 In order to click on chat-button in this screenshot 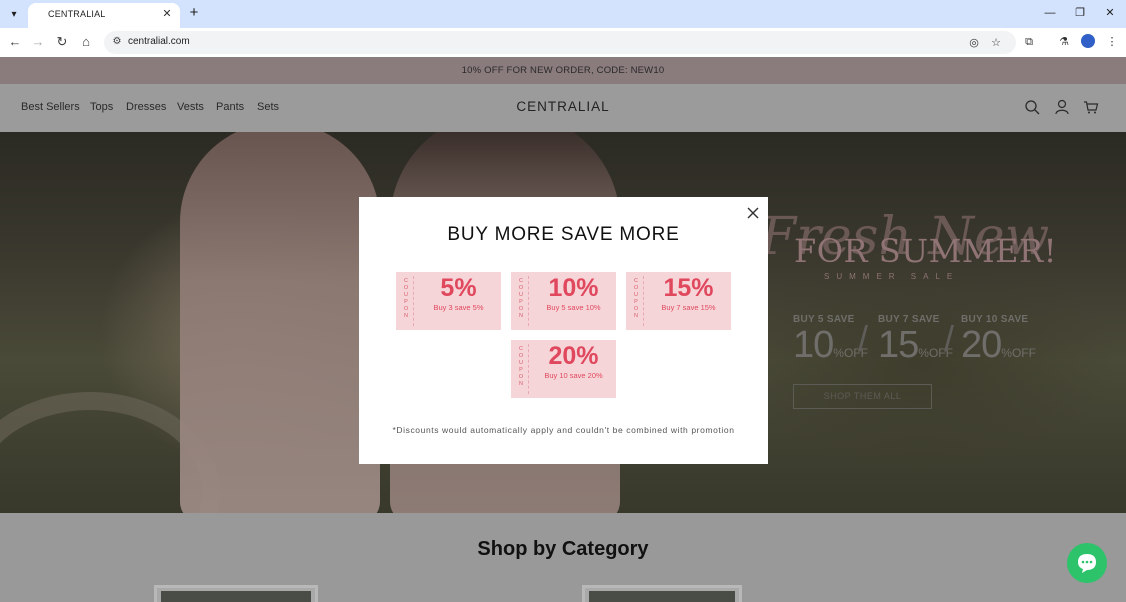, I will do `click(1087, 563)`.